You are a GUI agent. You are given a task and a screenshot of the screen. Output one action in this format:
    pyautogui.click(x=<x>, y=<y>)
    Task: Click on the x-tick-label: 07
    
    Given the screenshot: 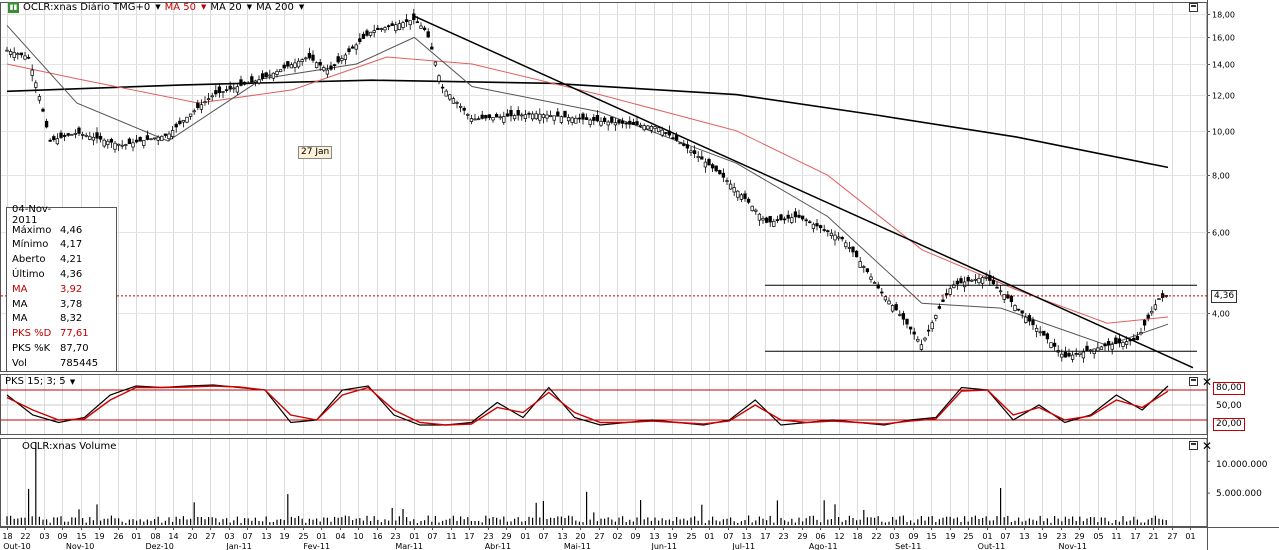 What is the action you would take?
    pyautogui.click(x=728, y=536)
    